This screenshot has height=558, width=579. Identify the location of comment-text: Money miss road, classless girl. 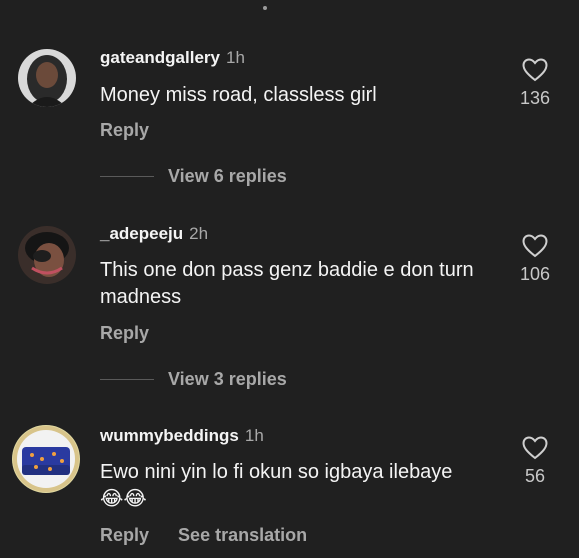
(238, 95).